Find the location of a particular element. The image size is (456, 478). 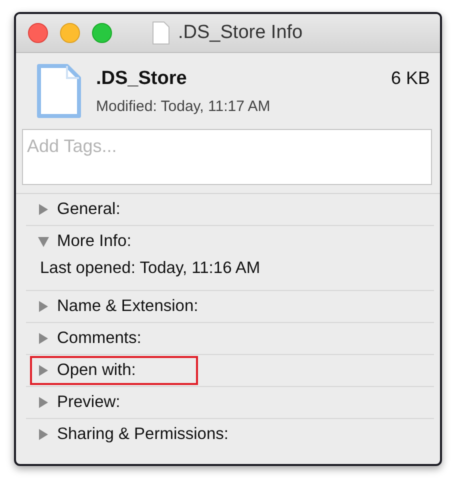

section-header: Comments: is located at coordinates (117, 338).